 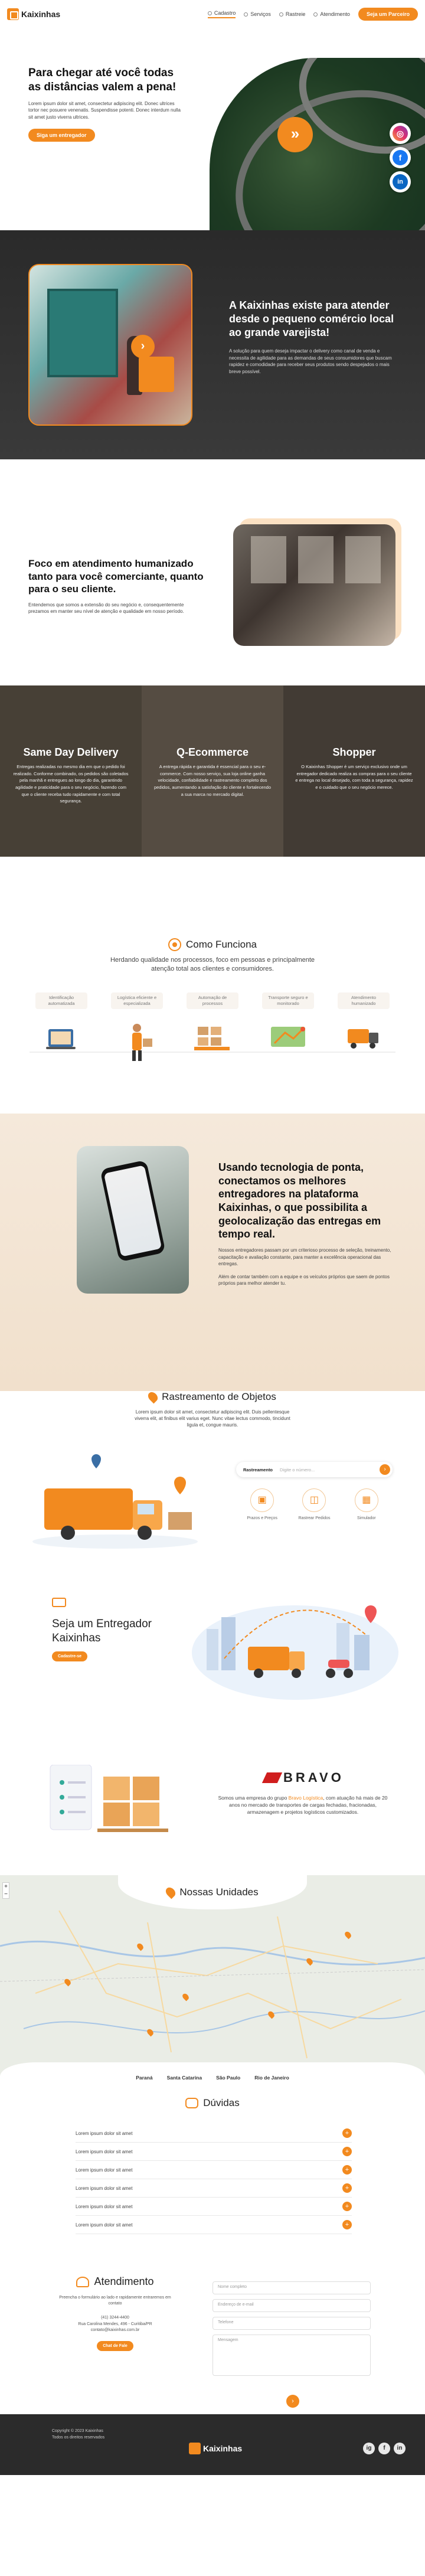 What do you see at coordinates (143, 346) in the screenshot?
I see `arrow-right-icon: ›` at bounding box center [143, 346].